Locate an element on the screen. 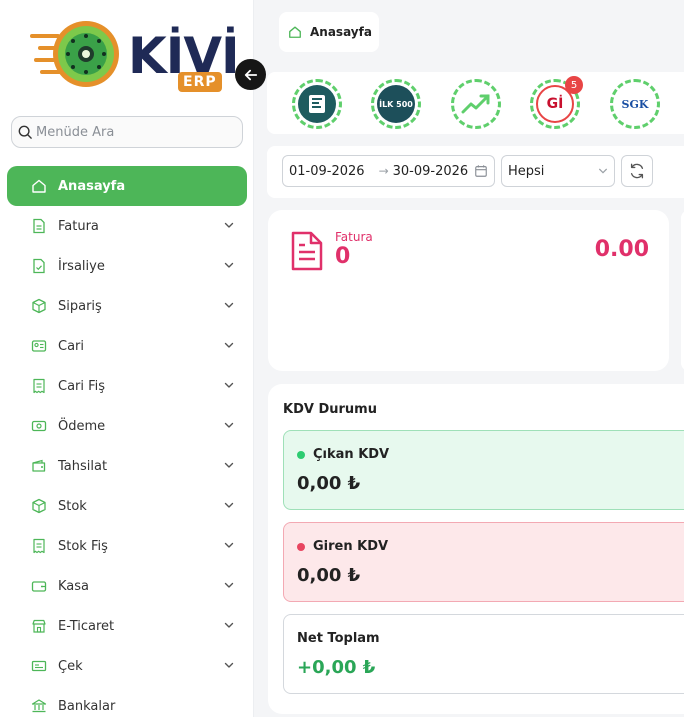 The width and height of the screenshot is (684, 717). quick-link-gib: Gİ 5 is located at coordinates (556, 102).